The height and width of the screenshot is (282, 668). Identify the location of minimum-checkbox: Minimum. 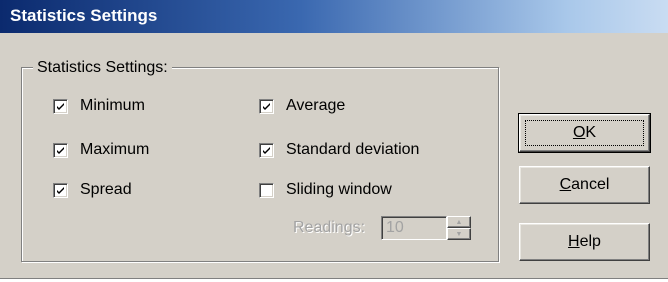
(99, 106).